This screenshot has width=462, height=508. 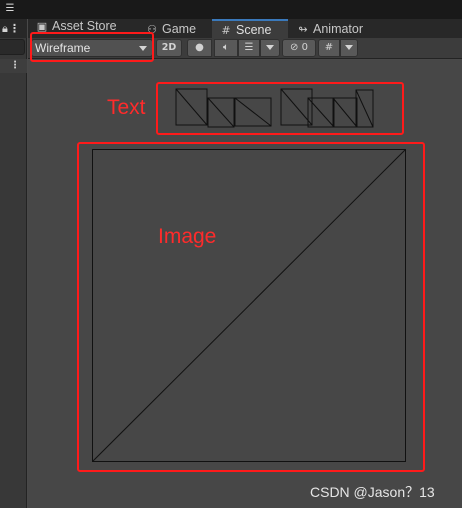 What do you see at coordinates (10, 8) in the screenshot?
I see `app-icon: ☰` at bounding box center [10, 8].